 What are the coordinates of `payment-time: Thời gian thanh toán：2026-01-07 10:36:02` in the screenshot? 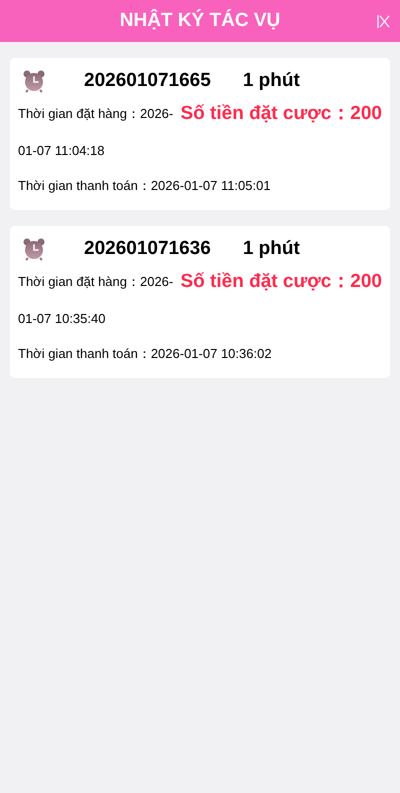 It's located at (145, 354).